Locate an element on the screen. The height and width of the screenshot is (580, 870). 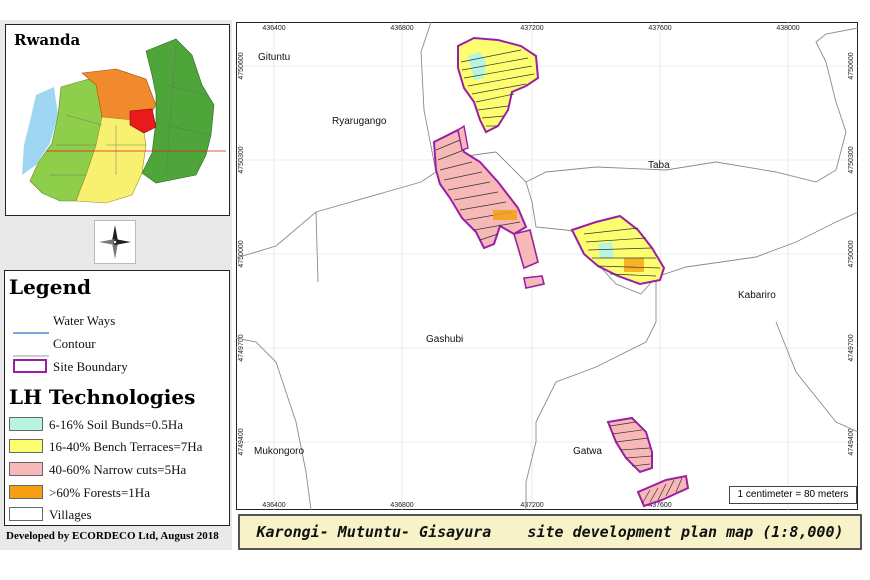
x-tick-top: 436400 is located at coordinates (273, 28).